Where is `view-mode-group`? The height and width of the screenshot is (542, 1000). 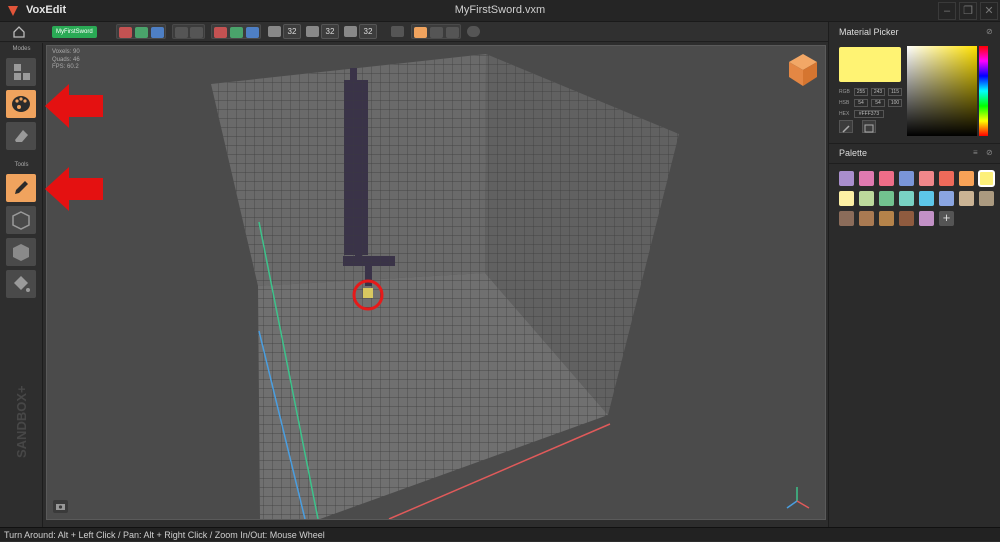 view-mode-group is located at coordinates (436, 31).